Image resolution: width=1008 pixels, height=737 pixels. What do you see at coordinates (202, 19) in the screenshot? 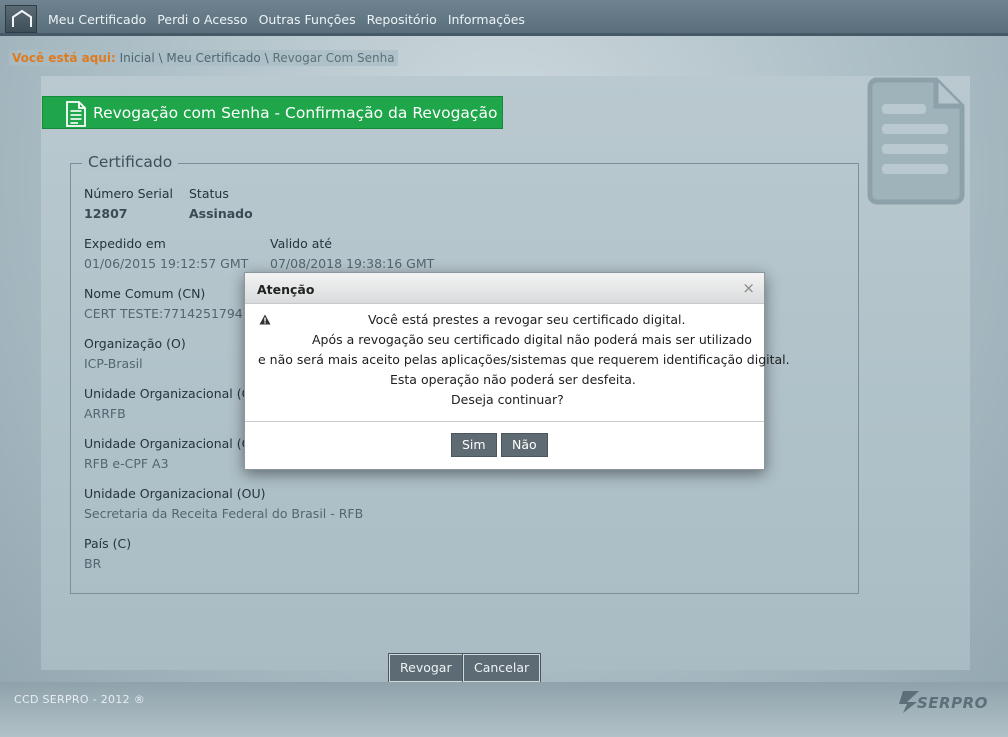
I see `nav-item-perdi-o-acesso: Perdi o Acesso` at bounding box center [202, 19].